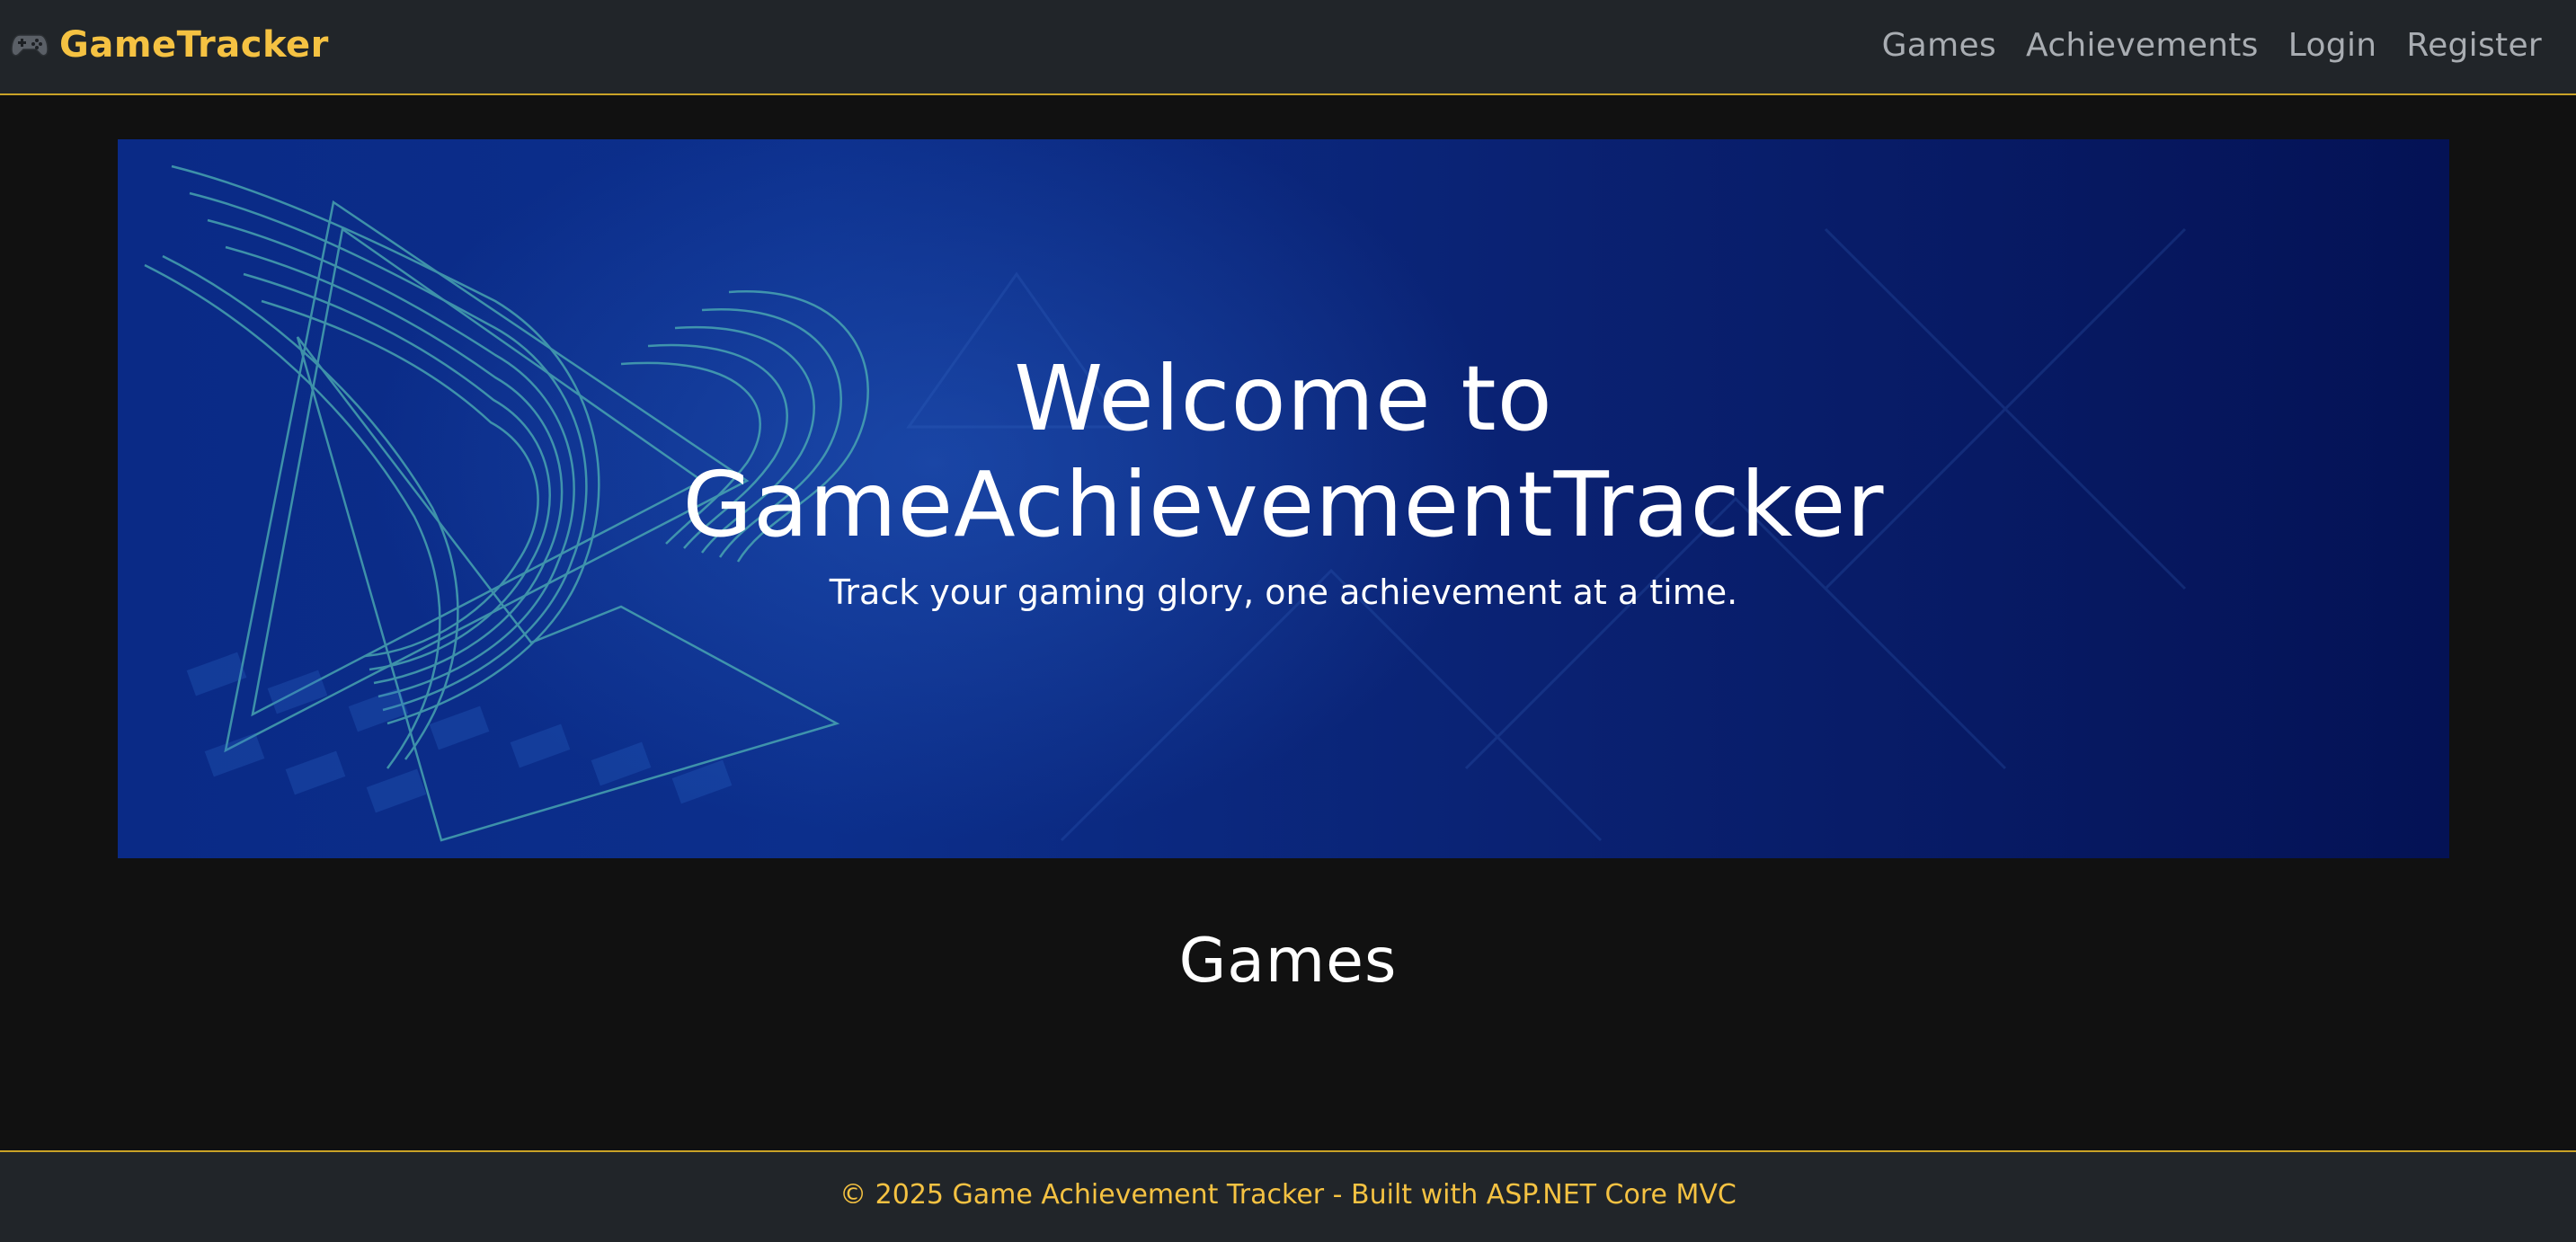 The image size is (2576, 1242). I want to click on gamepad-icon, so click(30, 45).